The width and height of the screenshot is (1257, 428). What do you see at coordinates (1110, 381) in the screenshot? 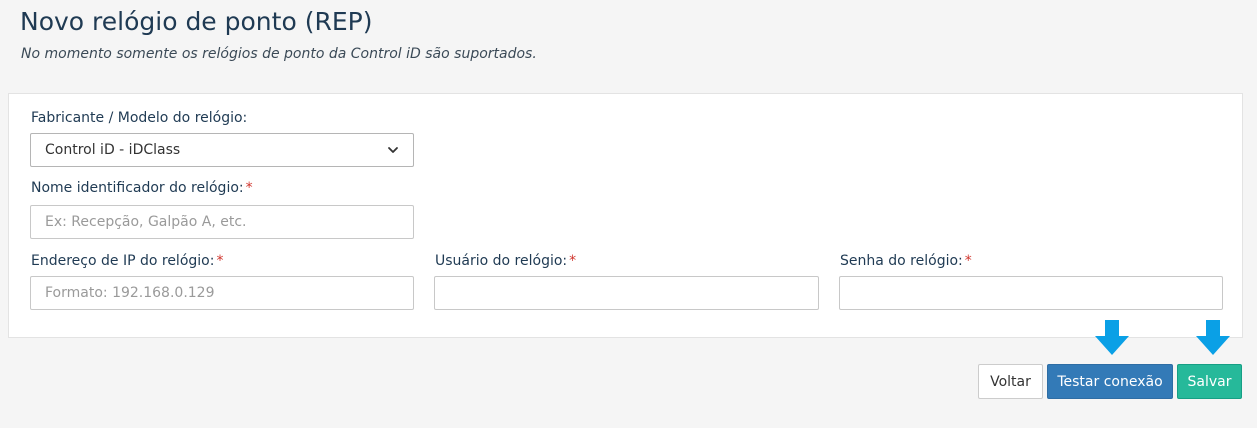
I see `test-connection-button: Testar conexão` at bounding box center [1110, 381].